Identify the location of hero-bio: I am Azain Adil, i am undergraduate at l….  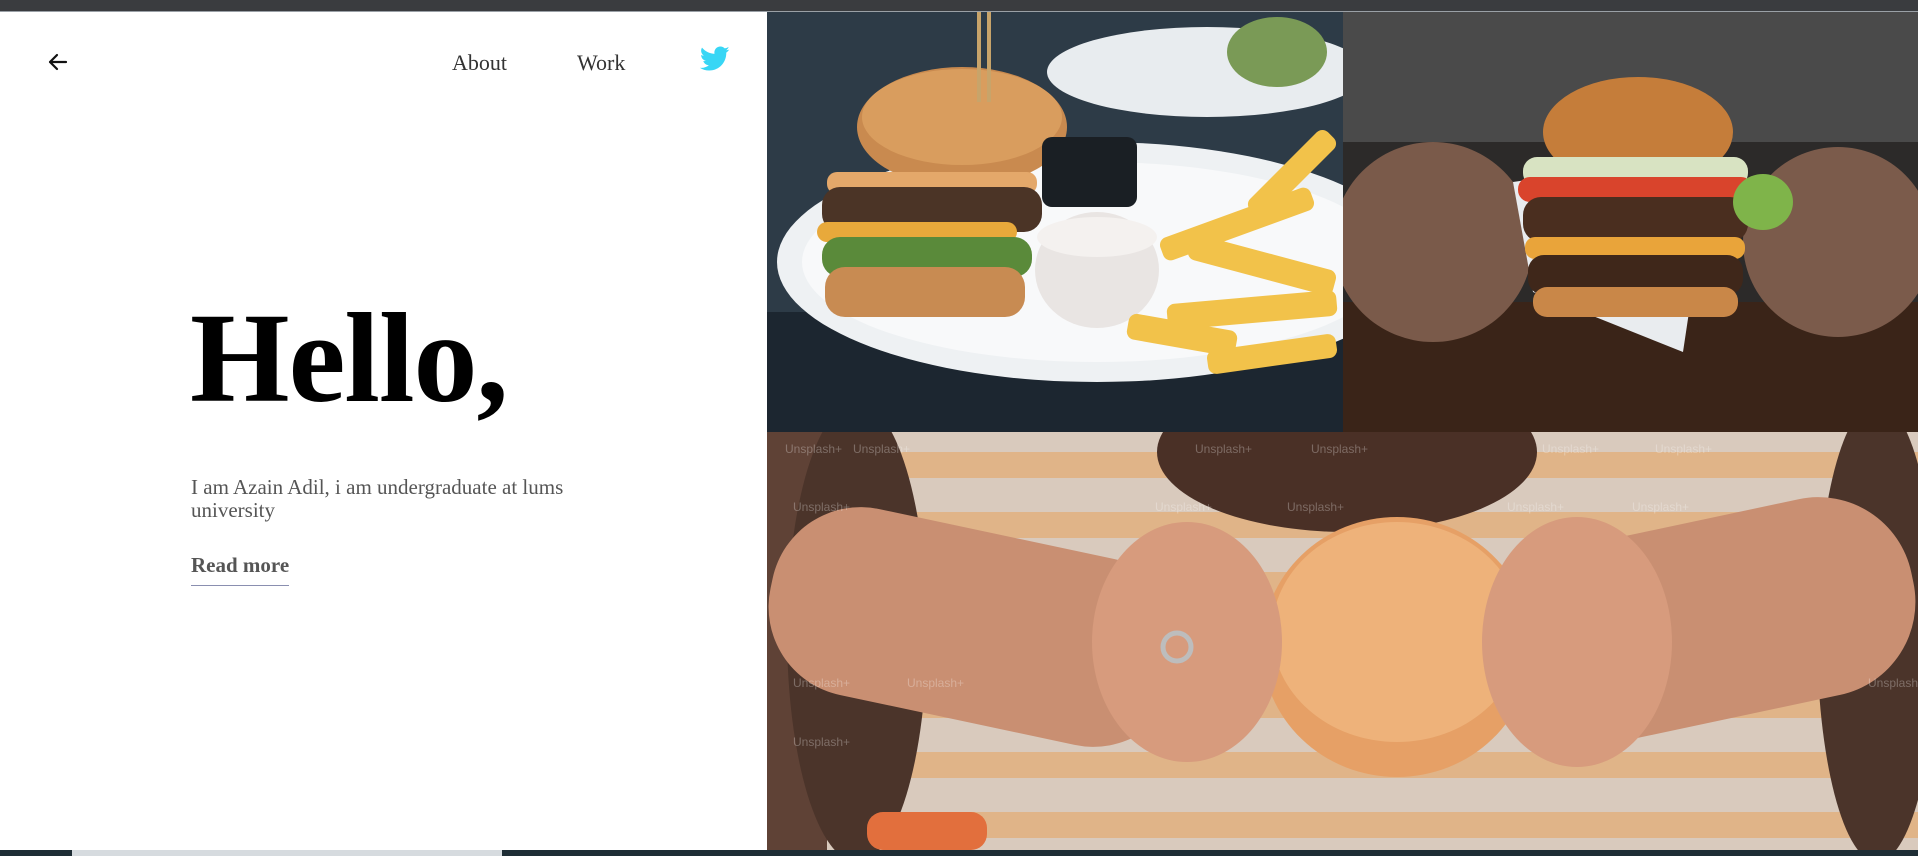
(377, 498).